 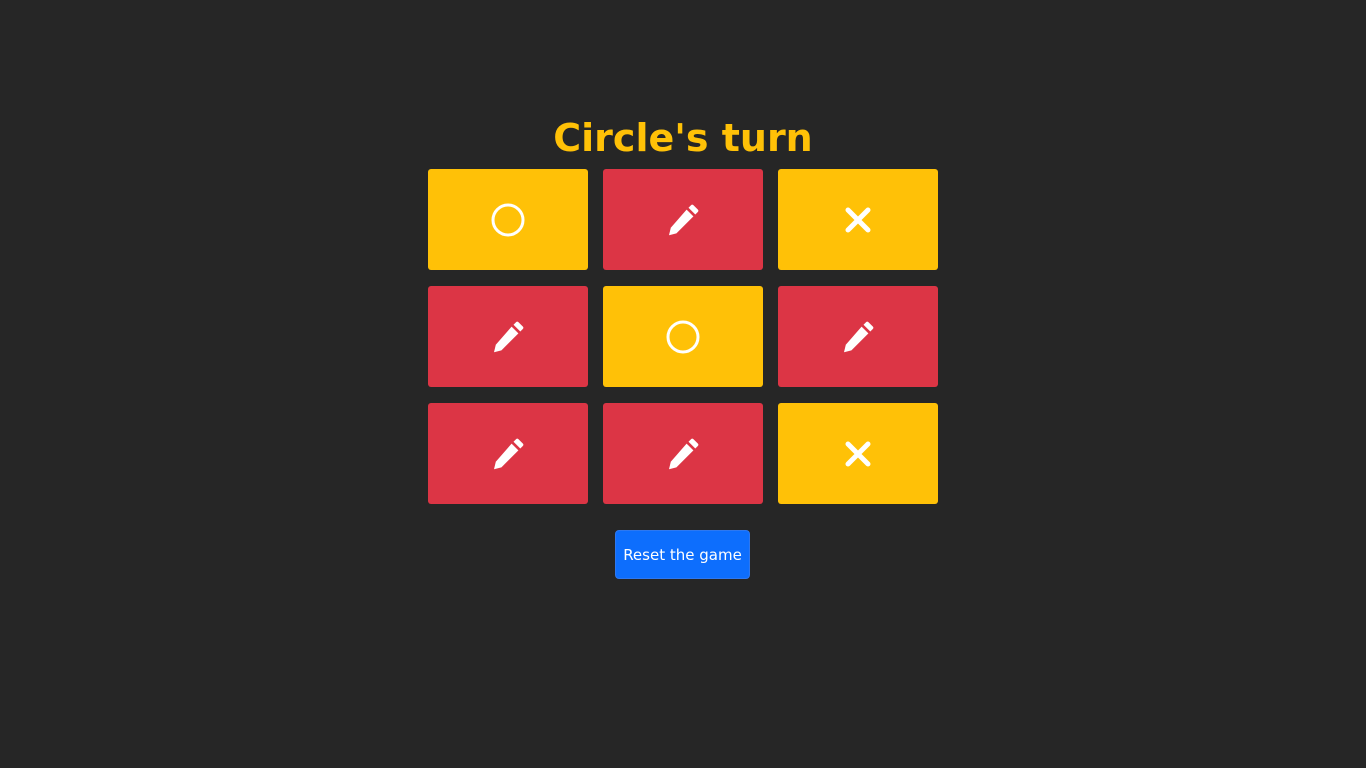 I want to click on reset-game-button: Reset the game, so click(x=682, y=554).